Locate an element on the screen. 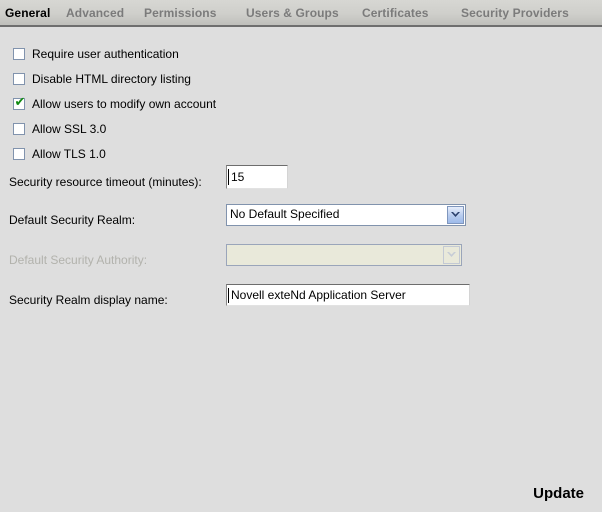 This screenshot has height=512, width=602. label-security-resource-timeout: Security resource timeout (minutes): is located at coordinates (105, 182).